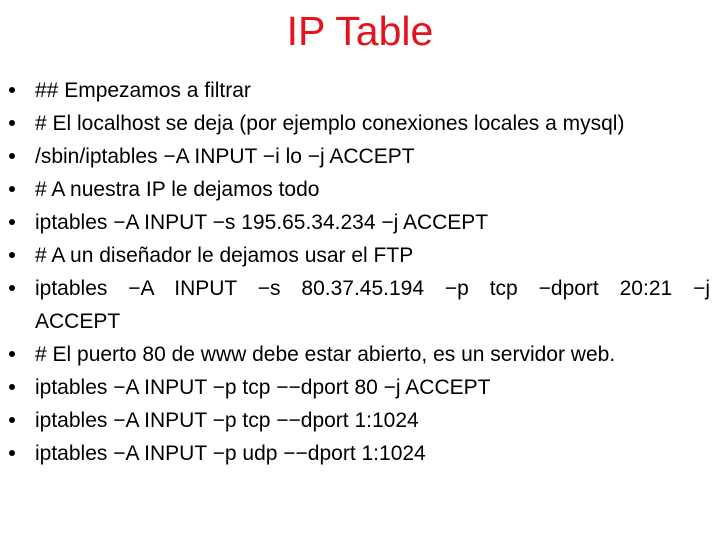 The image size is (720, 540). What do you see at coordinates (227, 420) in the screenshot?
I see `list-item-text: iptables −A INPUT −p tcp −−dport 1:1024` at bounding box center [227, 420].